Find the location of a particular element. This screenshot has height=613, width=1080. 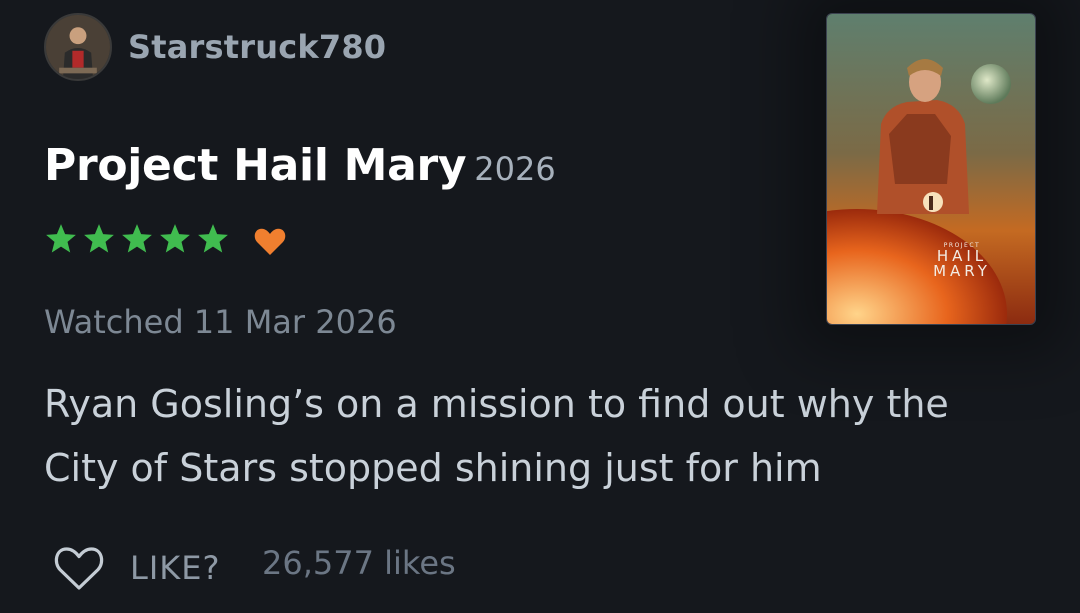

film-title: Project Hail Mary is located at coordinates (255, 165).